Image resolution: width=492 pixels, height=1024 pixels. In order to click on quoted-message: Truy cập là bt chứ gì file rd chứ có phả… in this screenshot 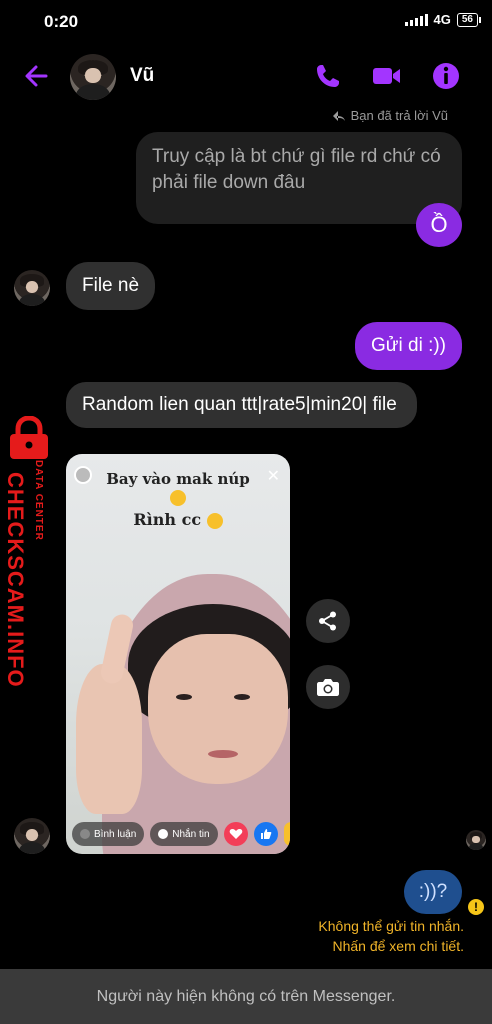, I will do `click(299, 178)`.